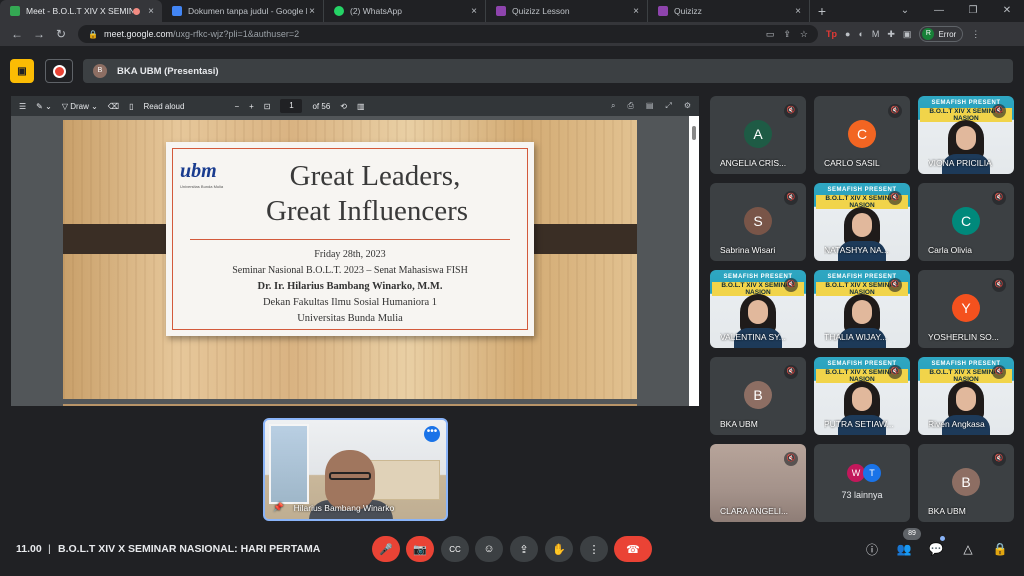 The image size is (1024, 576). I want to click on pin-icon: 📌, so click(278, 507).